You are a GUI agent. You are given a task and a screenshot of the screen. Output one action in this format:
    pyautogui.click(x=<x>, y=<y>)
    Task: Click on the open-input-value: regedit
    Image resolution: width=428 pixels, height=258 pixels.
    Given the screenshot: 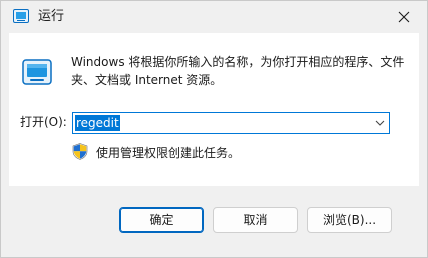 What is the action you would take?
    pyautogui.click(x=97, y=123)
    